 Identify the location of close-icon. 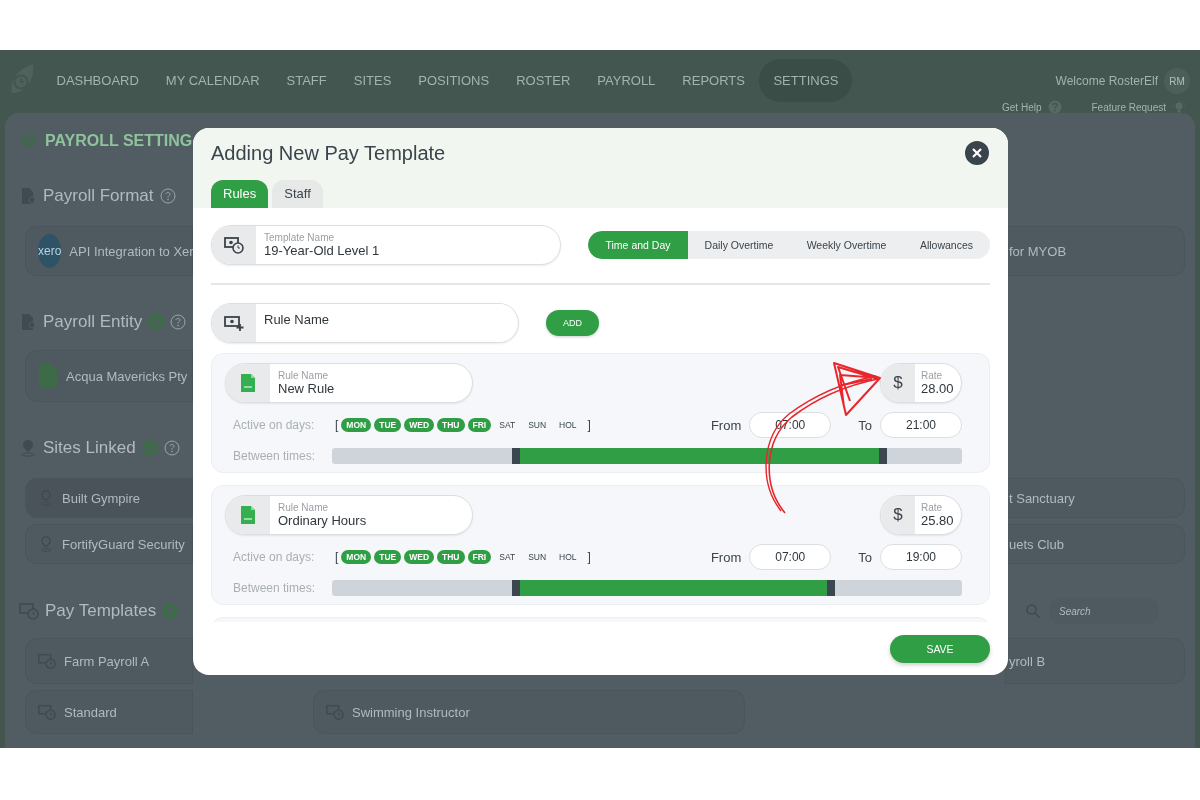
(977, 153).